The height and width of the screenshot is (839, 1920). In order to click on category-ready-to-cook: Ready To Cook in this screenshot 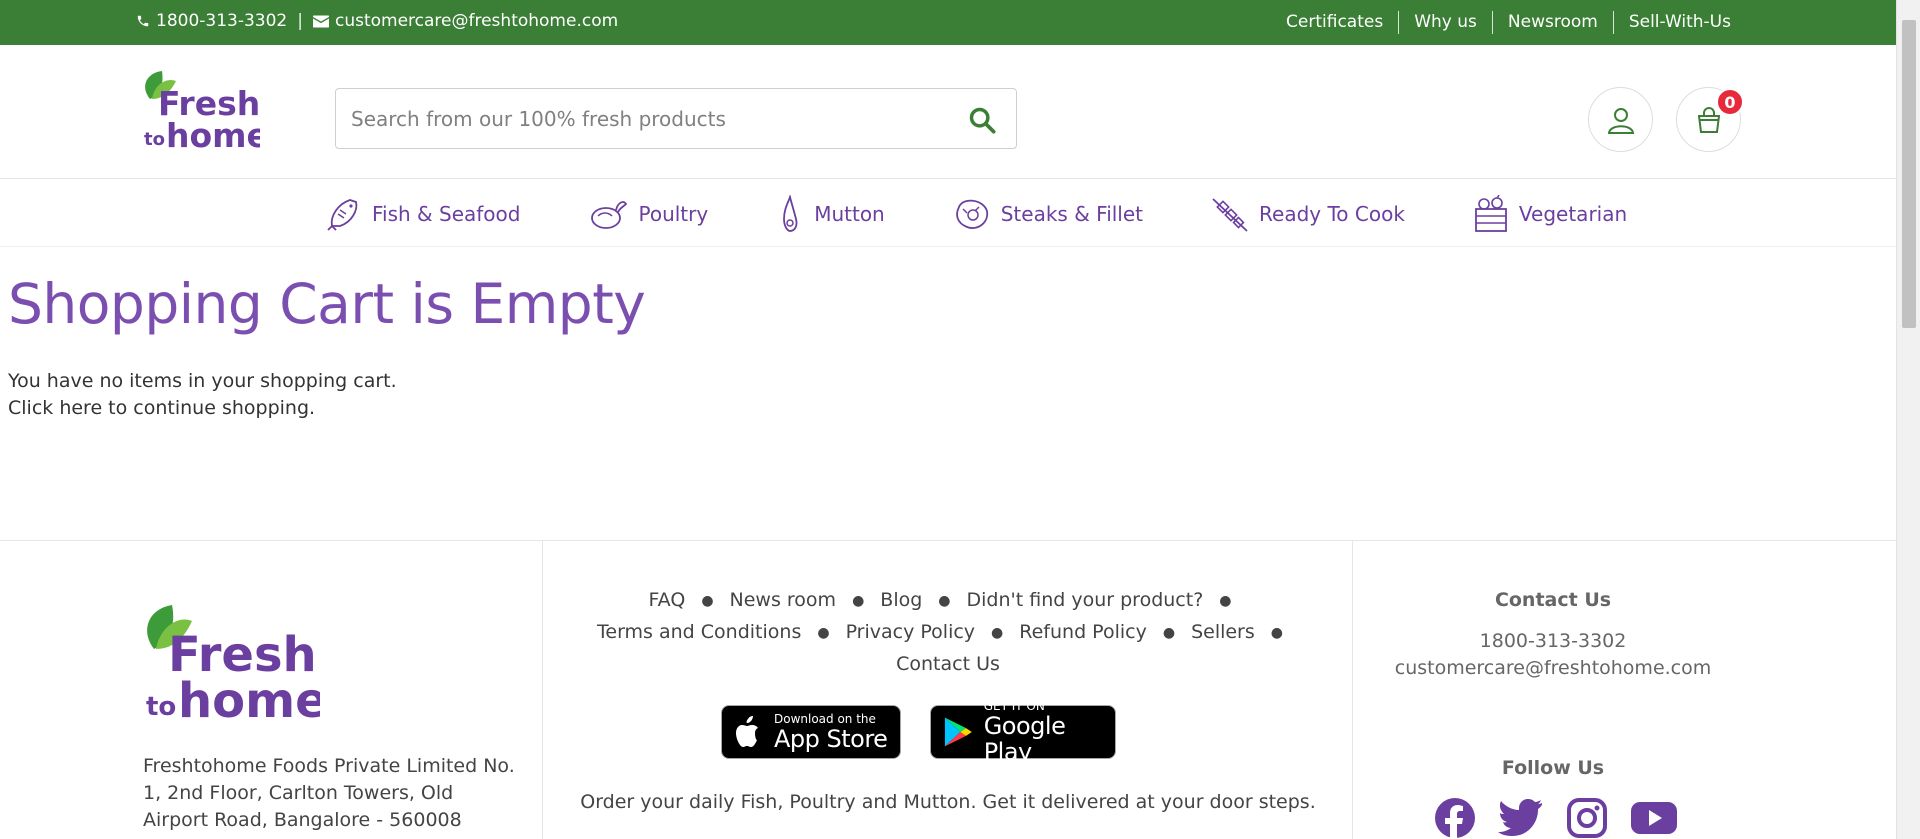, I will do `click(1308, 214)`.